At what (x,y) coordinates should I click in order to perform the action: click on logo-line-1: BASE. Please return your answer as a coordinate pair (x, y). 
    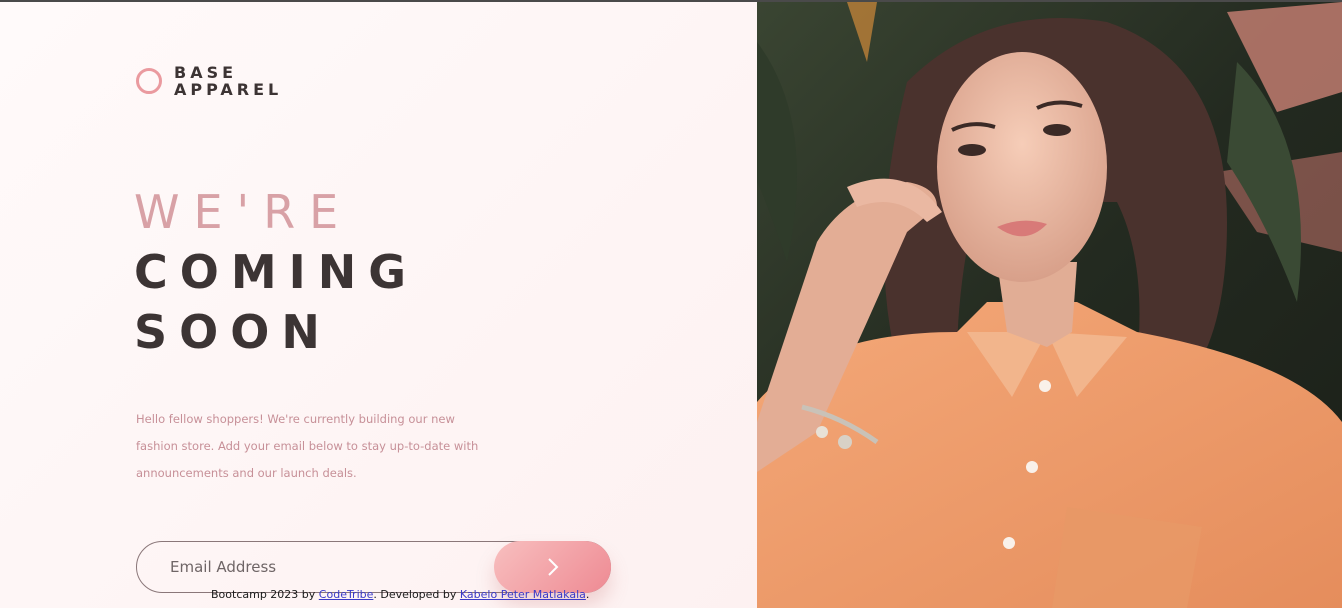
    Looking at the image, I should click on (206, 72).